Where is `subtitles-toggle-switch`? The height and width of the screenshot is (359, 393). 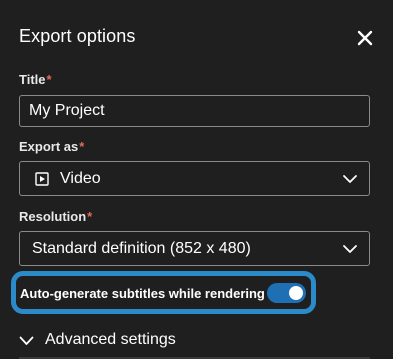
subtitles-toggle-switch is located at coordinates (286, 293).